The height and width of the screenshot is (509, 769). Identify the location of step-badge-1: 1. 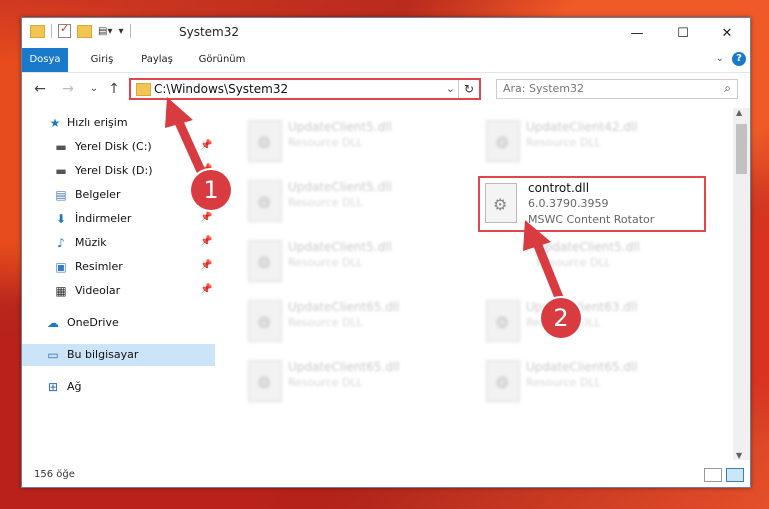
(211, 190).